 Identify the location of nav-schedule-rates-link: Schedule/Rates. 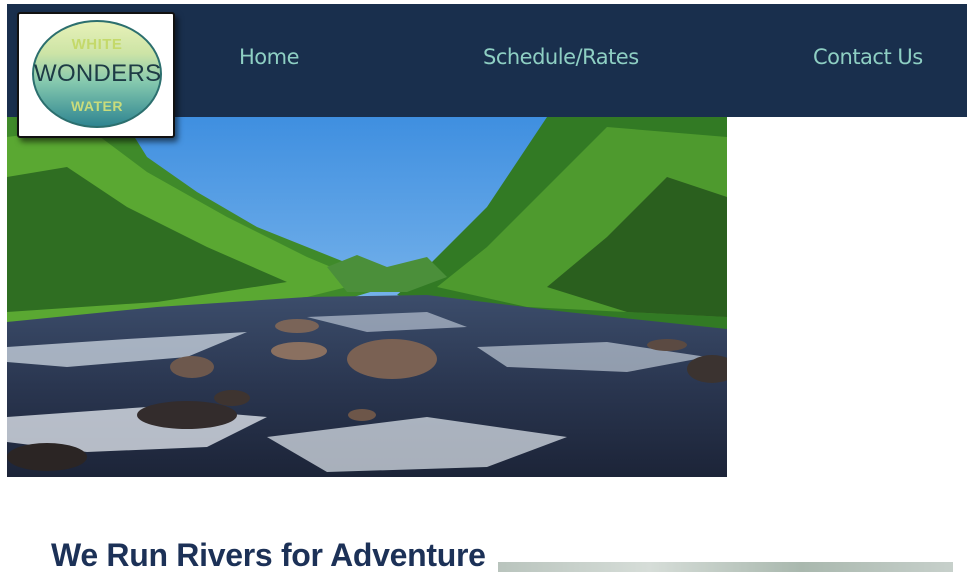
(561, 57).